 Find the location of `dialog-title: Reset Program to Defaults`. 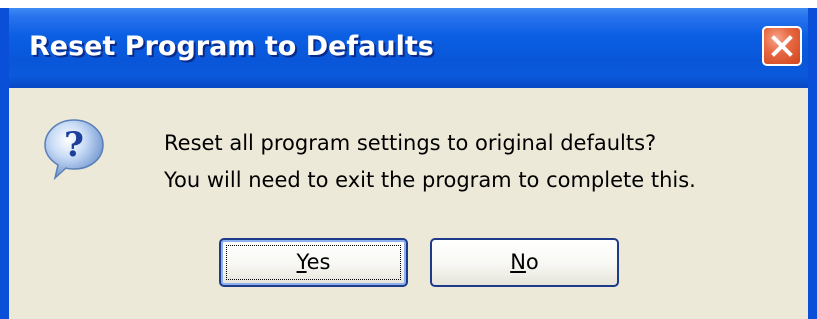

dialog-title: Reset Program to Defaults is located at coordinates (231, 46).